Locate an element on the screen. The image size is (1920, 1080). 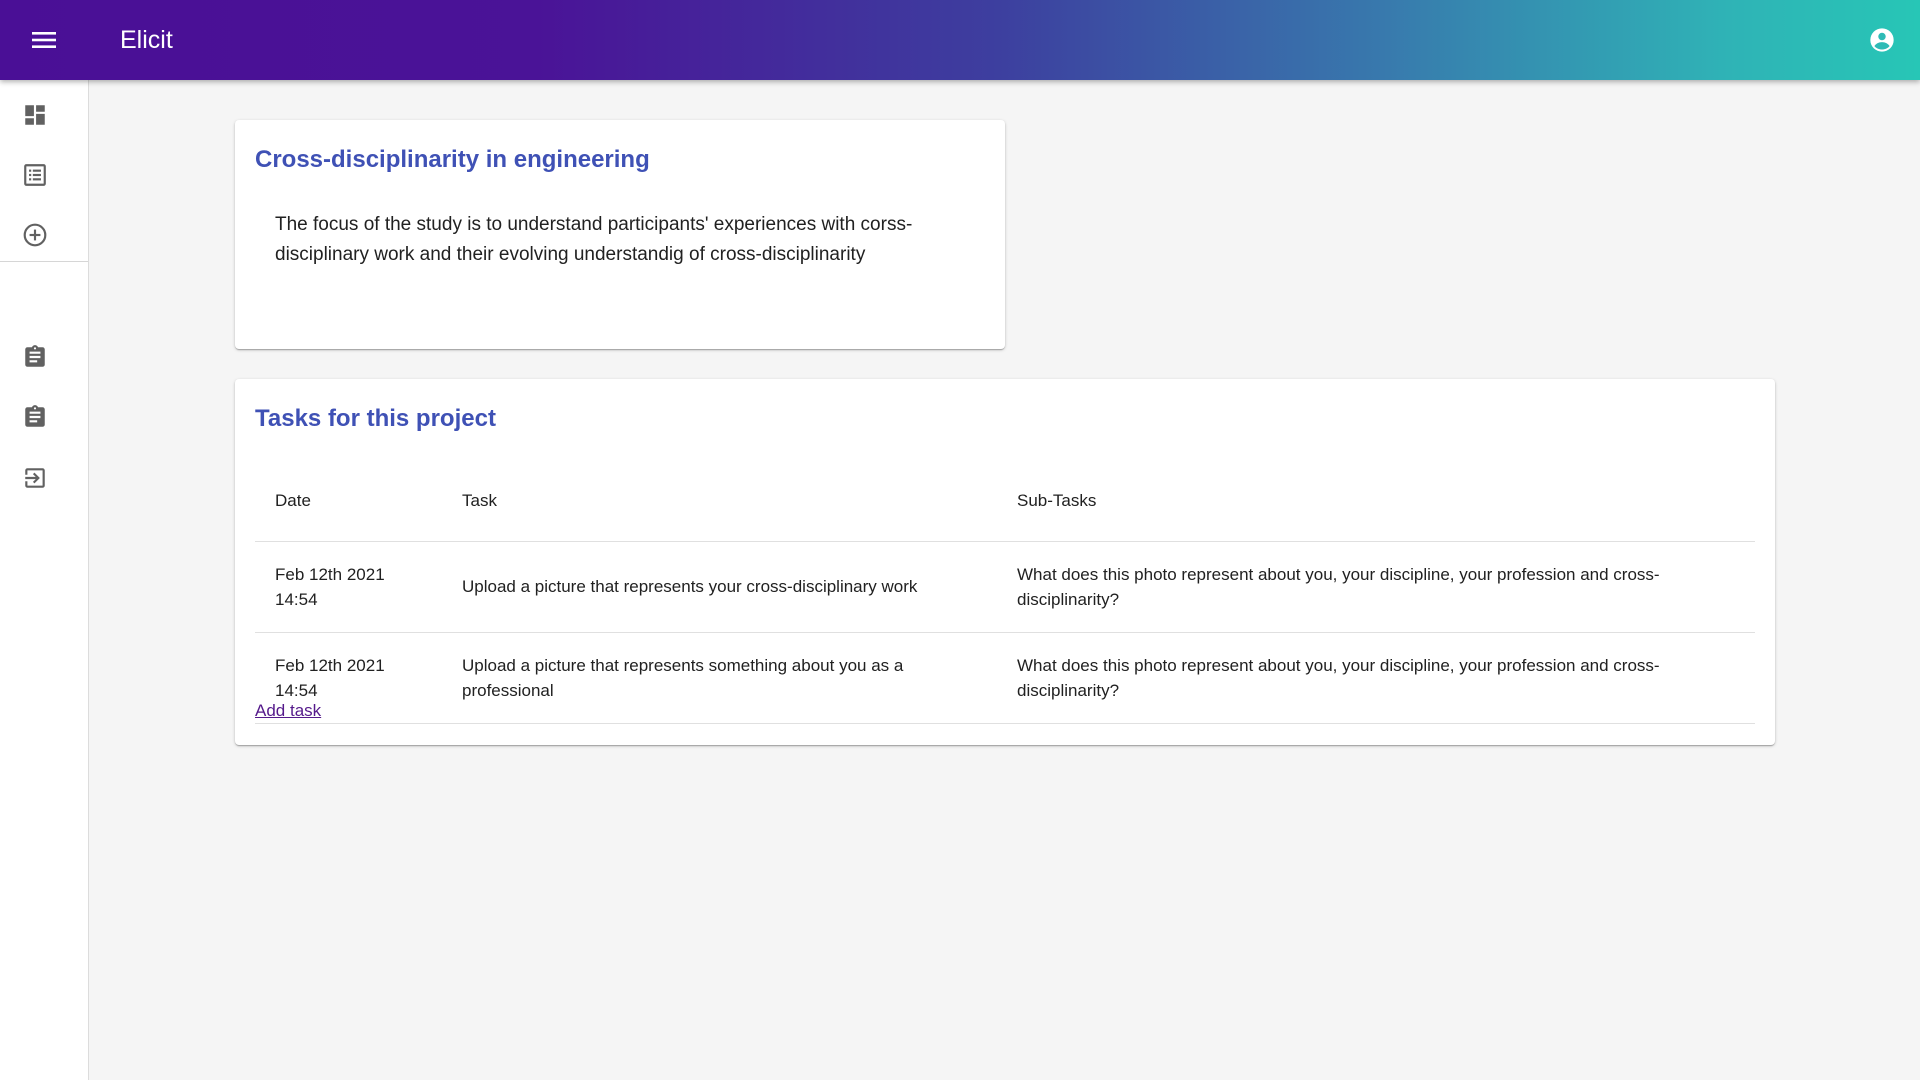
nav-item-exit is located at coordinates (44, 478).